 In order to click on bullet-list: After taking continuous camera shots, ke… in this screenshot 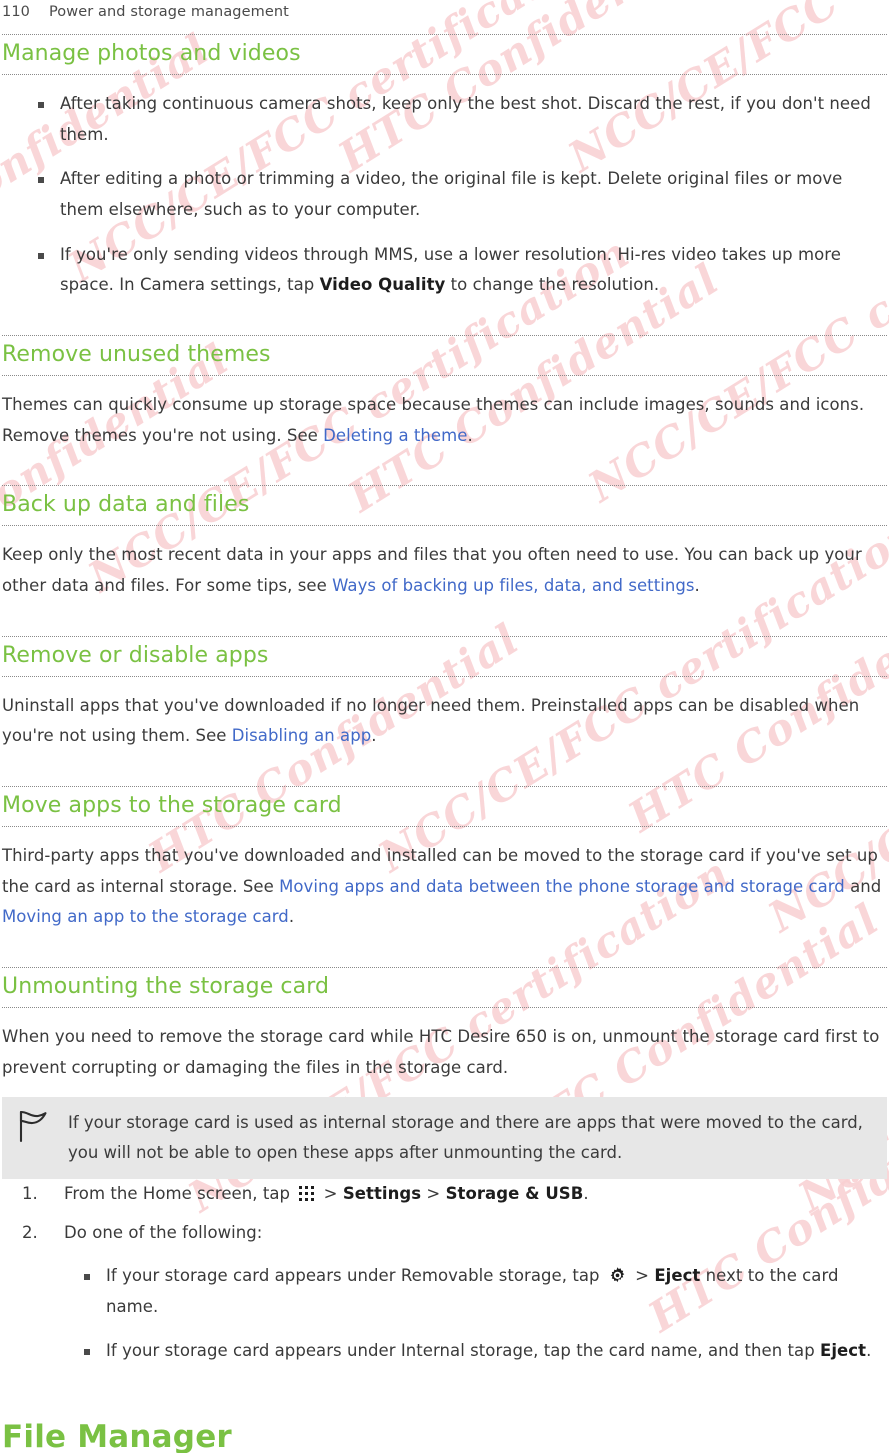, I will do `click(444, 195)`.